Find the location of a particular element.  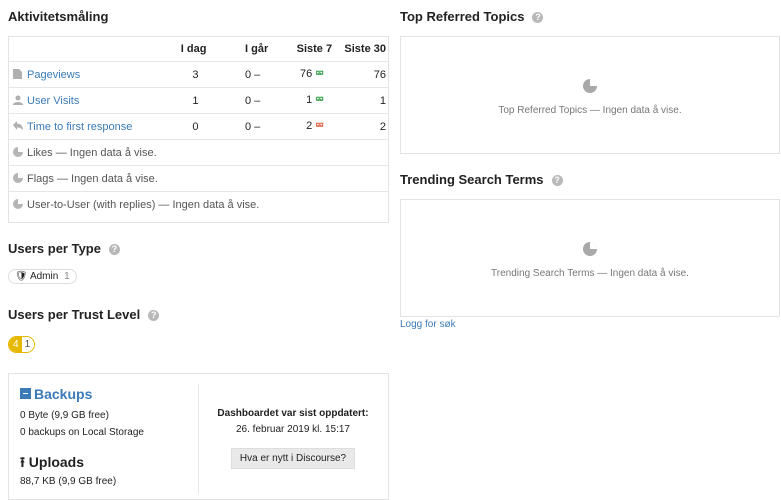

table-row: Flags — Ingen data å vise. is located at coordinates (198, 178).